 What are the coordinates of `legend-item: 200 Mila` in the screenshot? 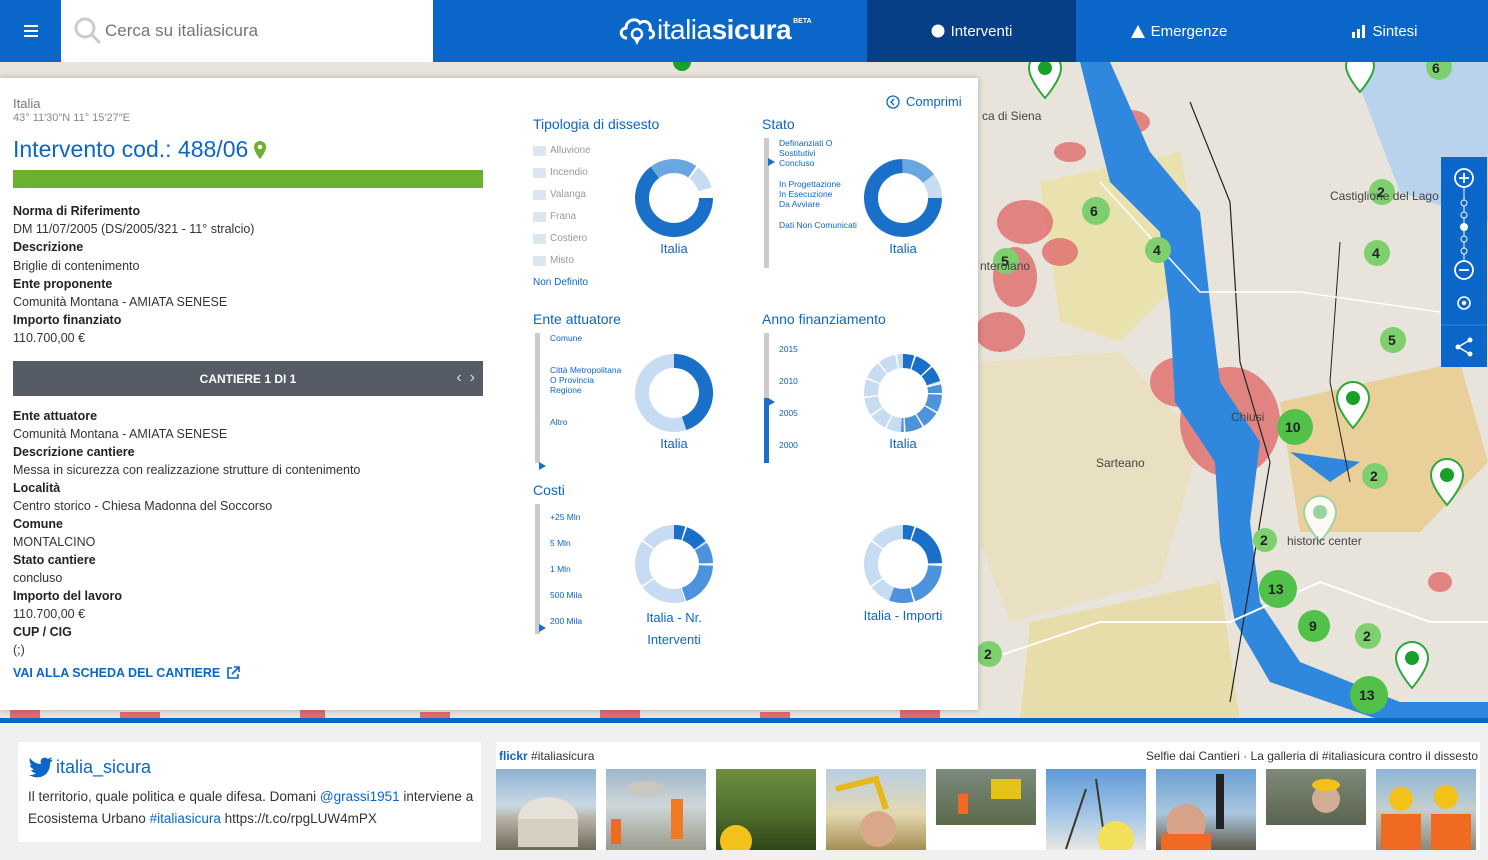 It's located at (590, 621).